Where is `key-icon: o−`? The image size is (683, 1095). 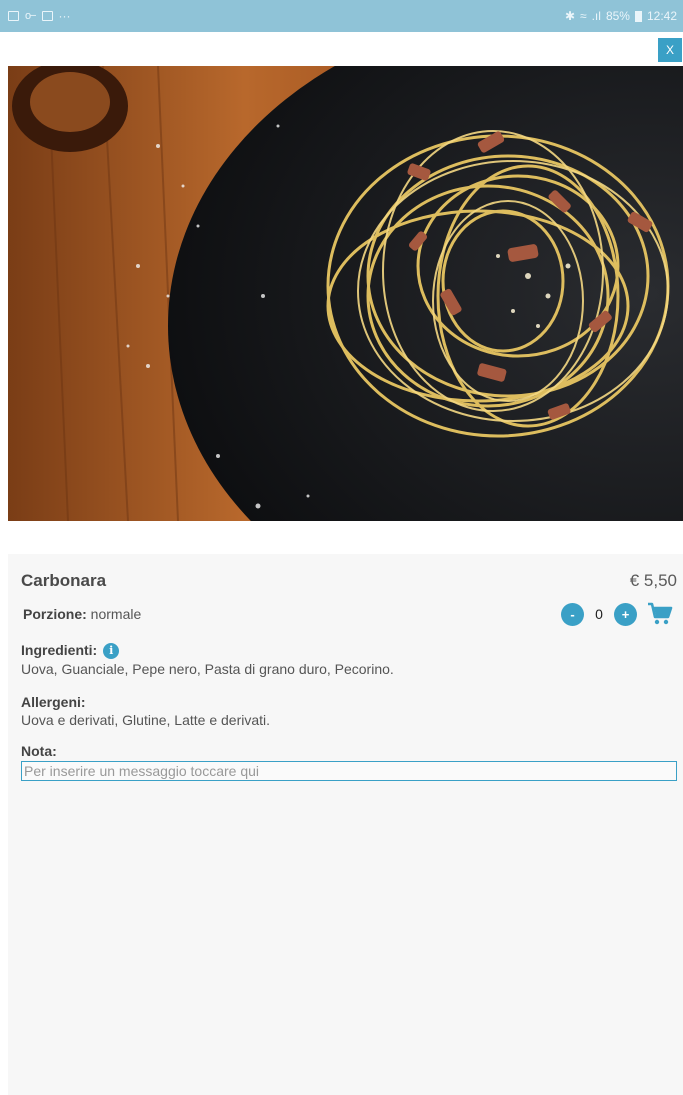 key-icon: o− is located at coordinates (31, 16).